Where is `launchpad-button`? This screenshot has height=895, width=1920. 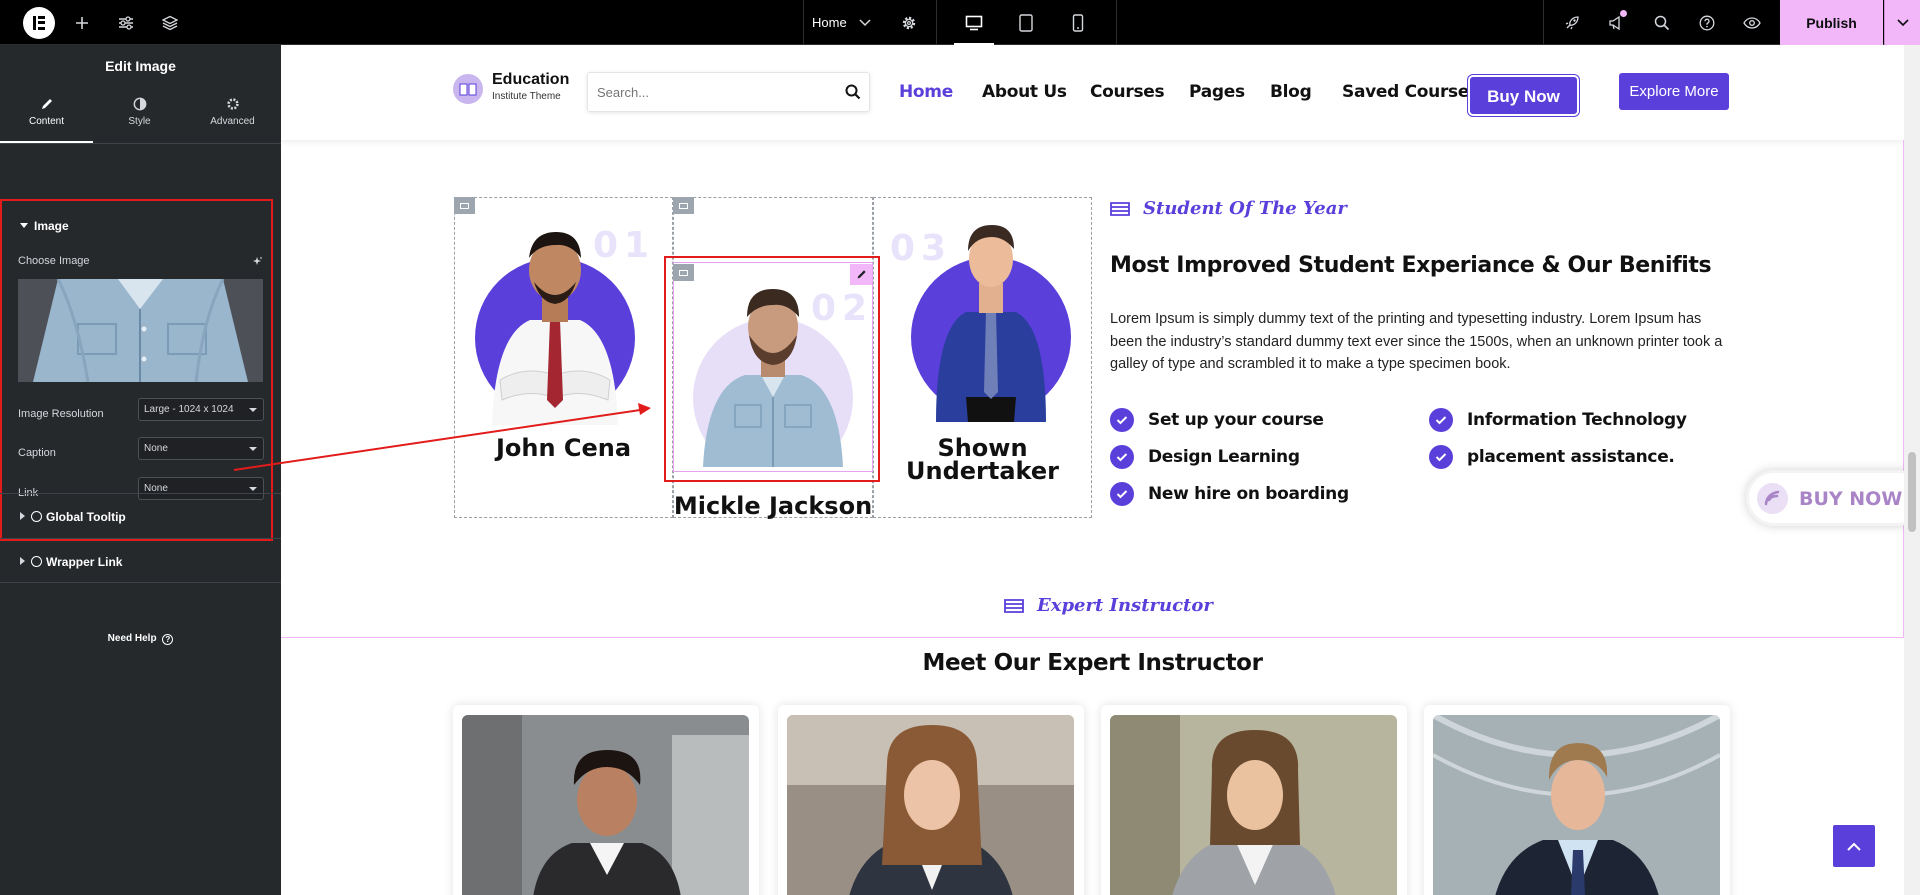
launchpad-button is located at coordinates (1572, 22).